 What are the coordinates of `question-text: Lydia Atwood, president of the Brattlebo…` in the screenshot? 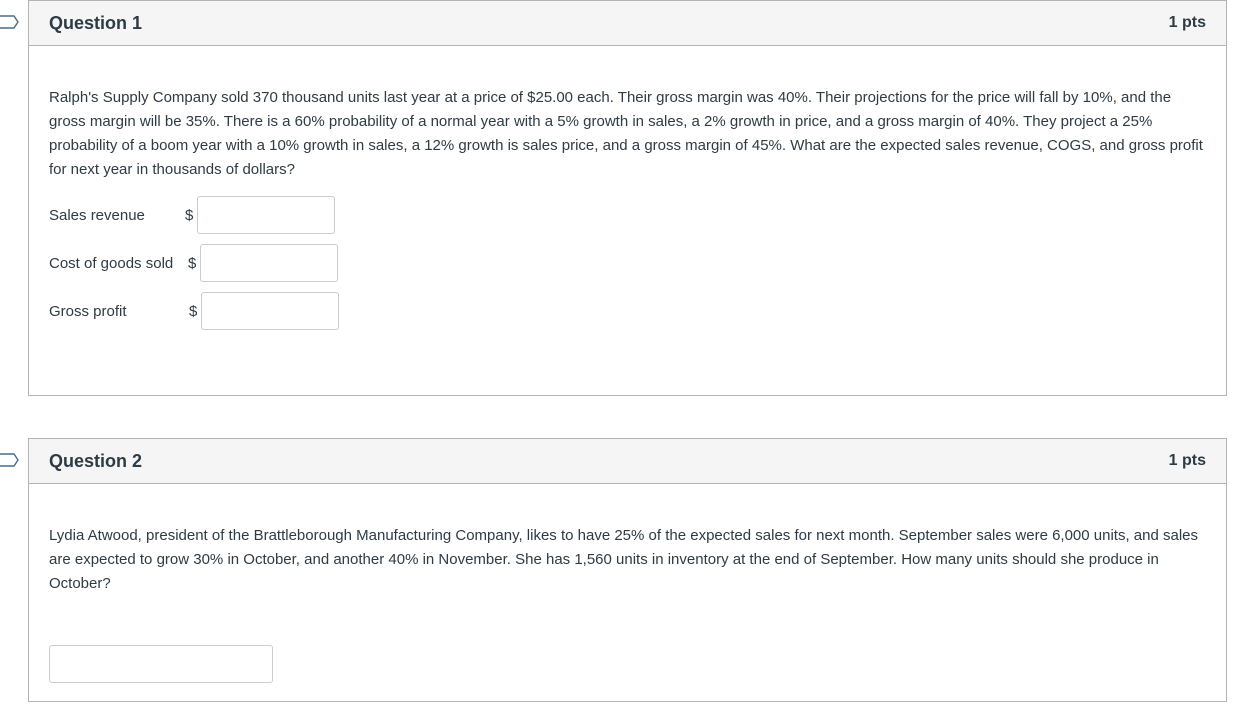 It's located at (624, 559).